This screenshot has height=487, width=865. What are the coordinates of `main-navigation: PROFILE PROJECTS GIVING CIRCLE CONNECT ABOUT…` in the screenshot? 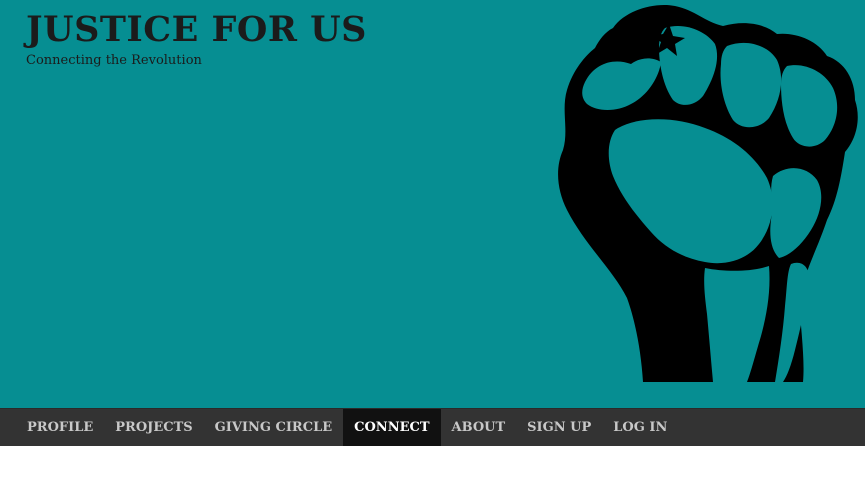 It's located at (432, 427).